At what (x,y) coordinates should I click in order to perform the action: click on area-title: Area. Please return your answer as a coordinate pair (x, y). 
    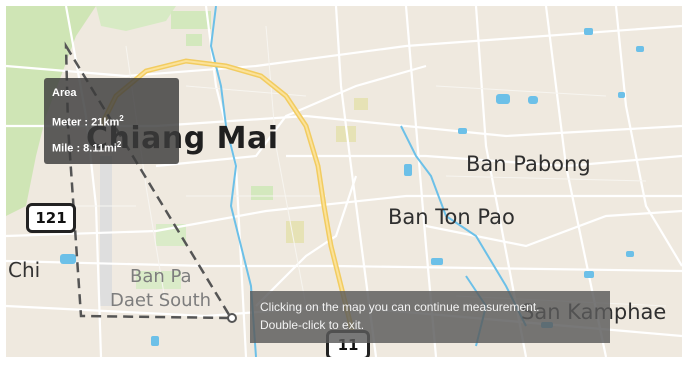
    Looking at the image, I should click on (64, 93).